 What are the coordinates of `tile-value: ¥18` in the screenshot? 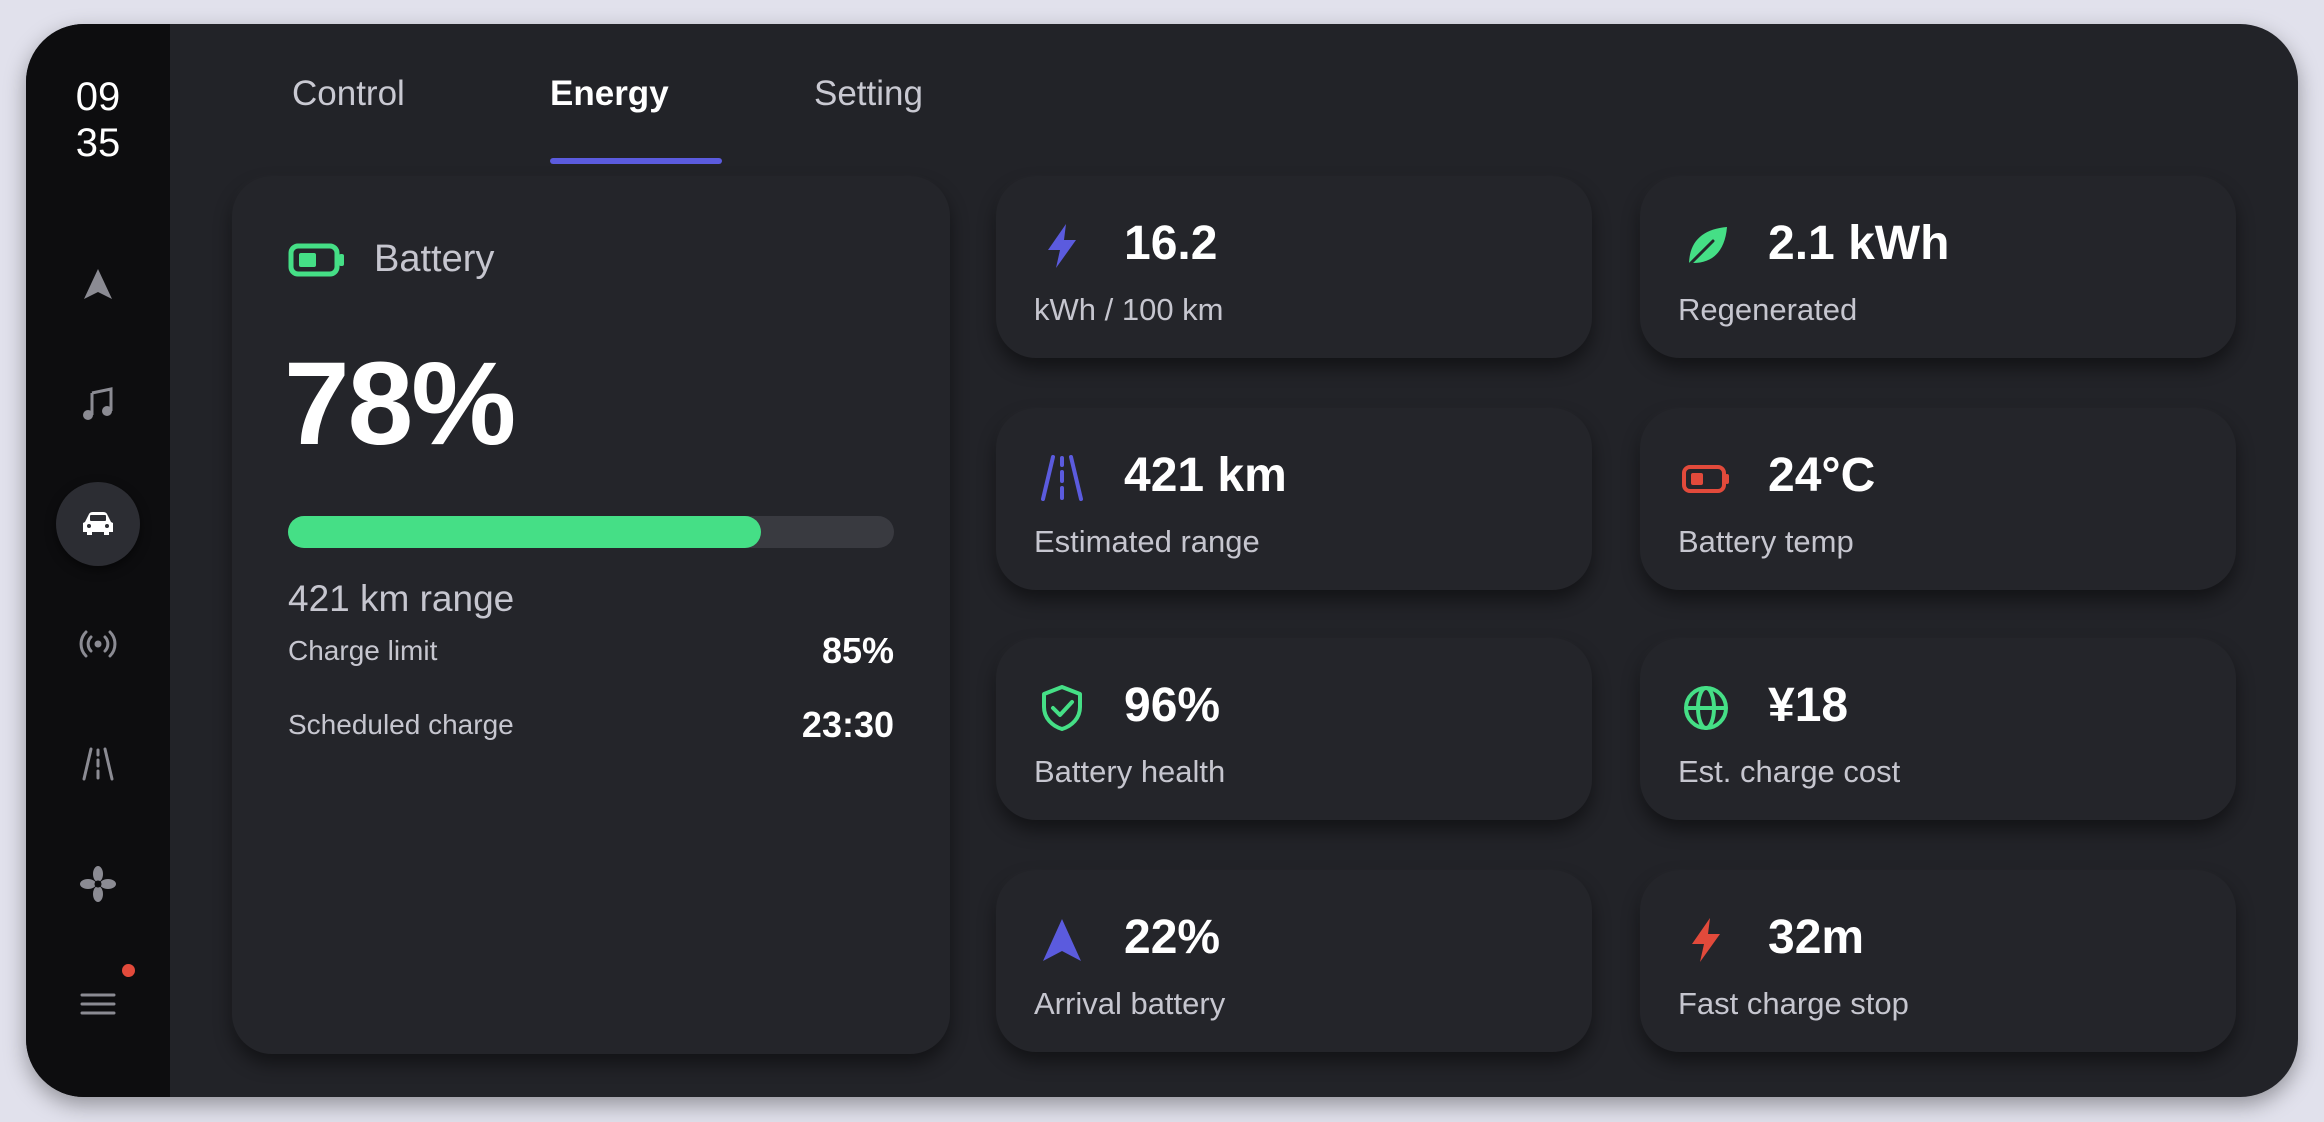 It's located at (1808, 705).